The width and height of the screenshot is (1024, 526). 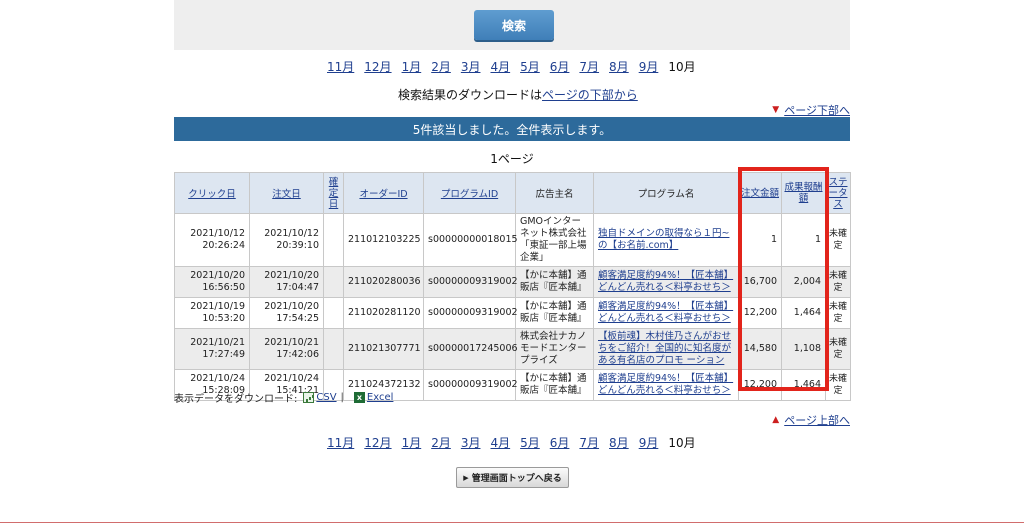 What do you see at coordinates (333, 193) in the screenshot?
I see `col-confirm-date: 確定日` at bounding box center [333, 193].